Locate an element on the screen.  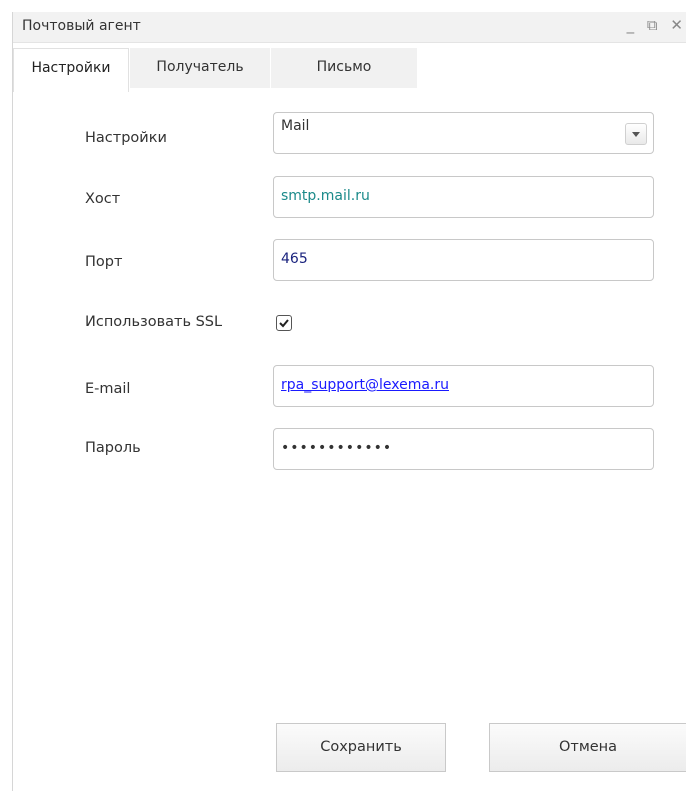
email-value: rpa_support@lexema.ru is located at coordinates (365, 385).